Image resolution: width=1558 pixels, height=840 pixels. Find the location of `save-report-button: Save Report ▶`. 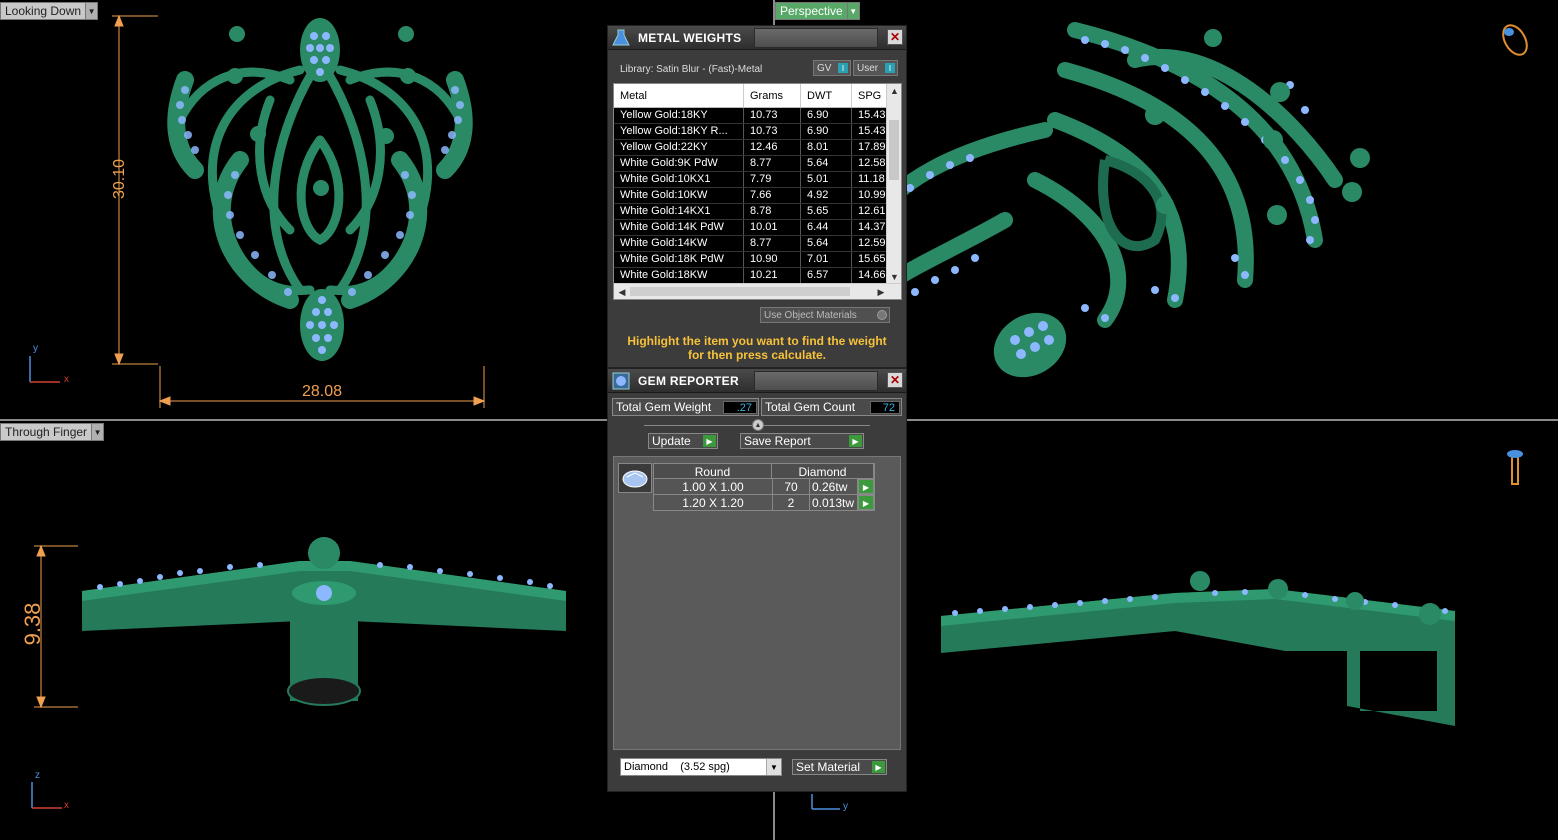

save-report-button: Save Report ▶ is located at coordinates (802, 441).